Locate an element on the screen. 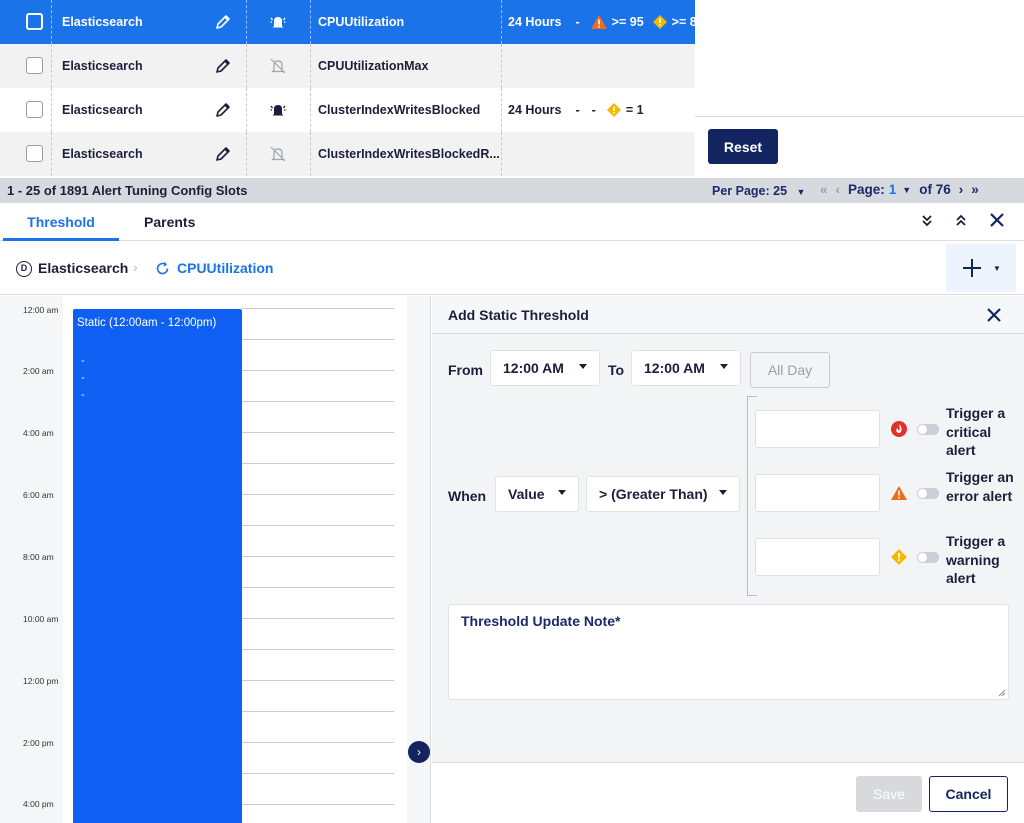  threshold-update-note: Threshold Update Note* is located at coordinates (728, 652).